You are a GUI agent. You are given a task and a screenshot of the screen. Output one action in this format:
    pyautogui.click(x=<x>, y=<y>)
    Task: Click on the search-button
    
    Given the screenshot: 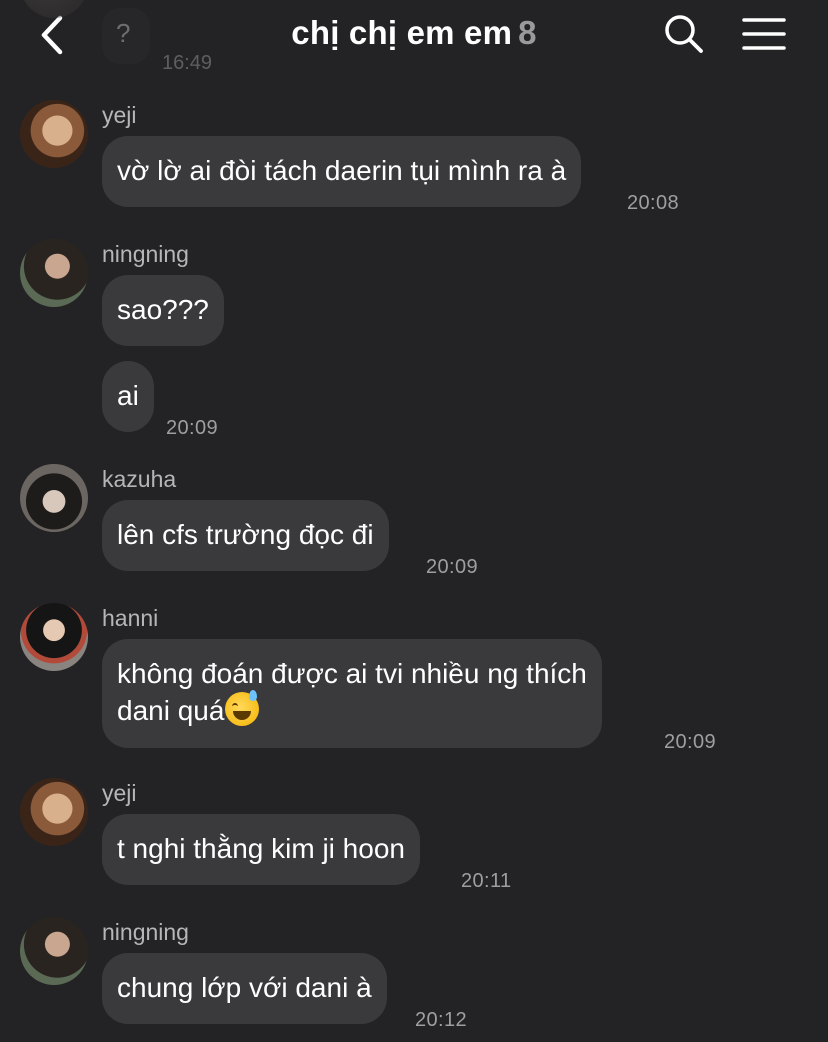 What is the action you would take?
    pyautogui.click(x=684, y=34)
    